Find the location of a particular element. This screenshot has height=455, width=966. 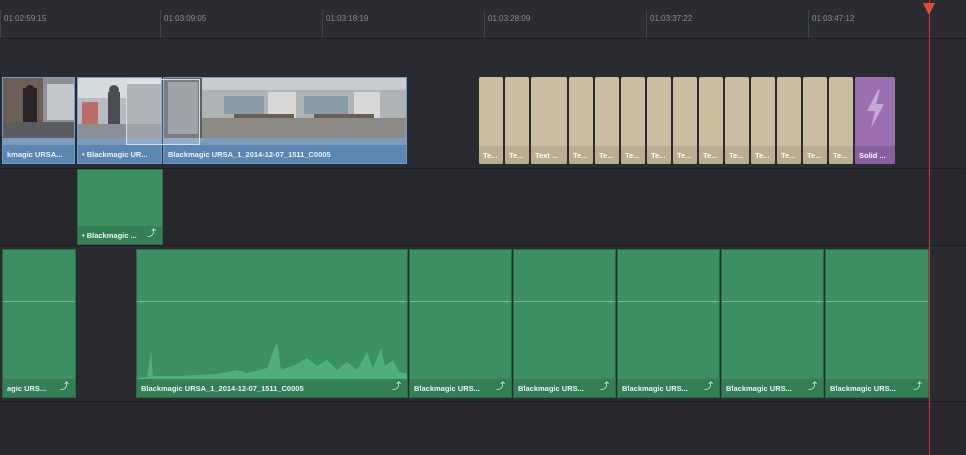

lightning-icon is located at coordinates (875, 109).